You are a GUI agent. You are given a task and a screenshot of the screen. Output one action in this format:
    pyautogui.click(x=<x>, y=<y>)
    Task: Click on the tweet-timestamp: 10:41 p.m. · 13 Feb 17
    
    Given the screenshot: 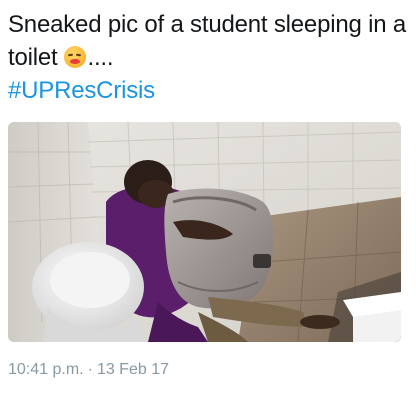 What is the action you would take?
    pyautogui.click(x=88, y=370)
    